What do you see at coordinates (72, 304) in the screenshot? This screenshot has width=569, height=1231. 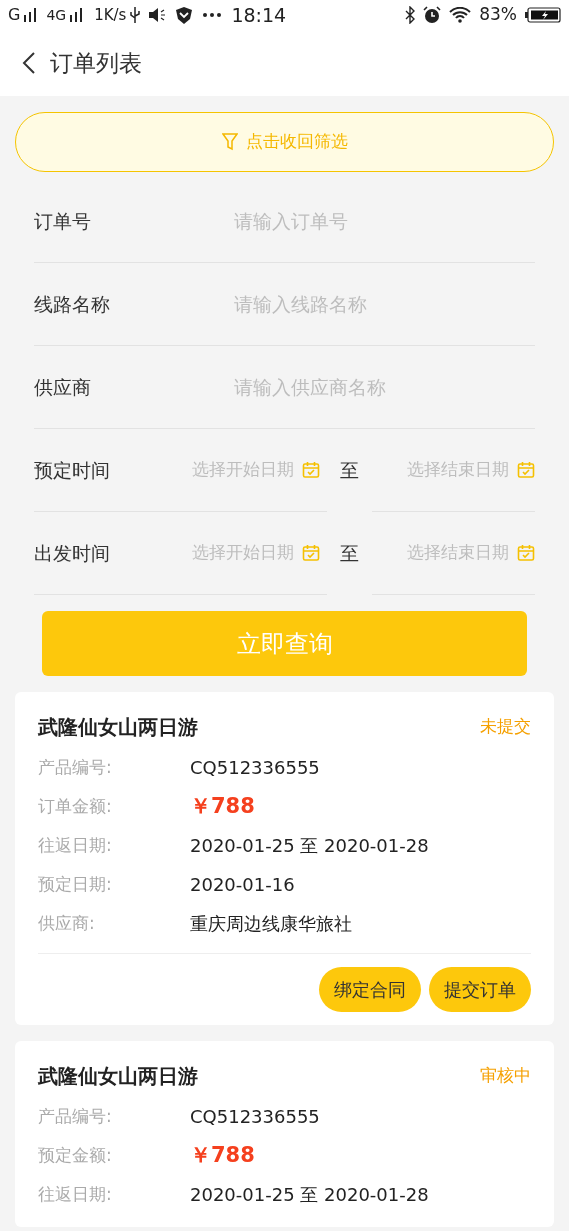 I see `field-label: 线路名称` at bounding box center [72, 304].